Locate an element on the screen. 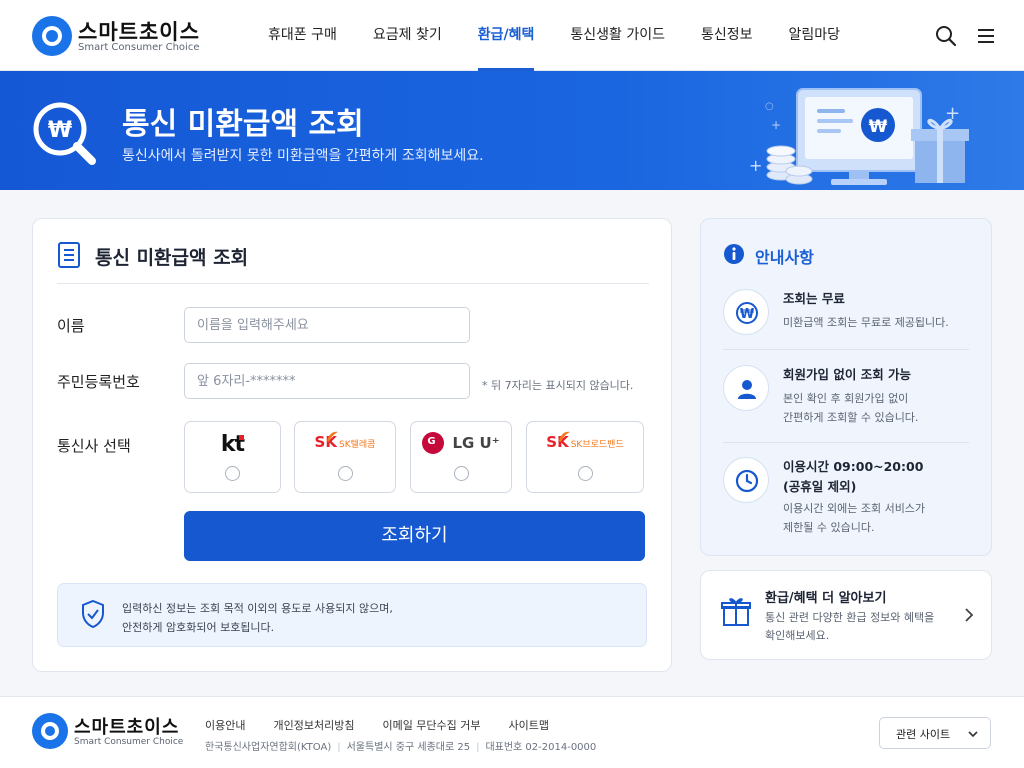  rrn-label: 주민등록번호 is located at coordinates (98, 382).